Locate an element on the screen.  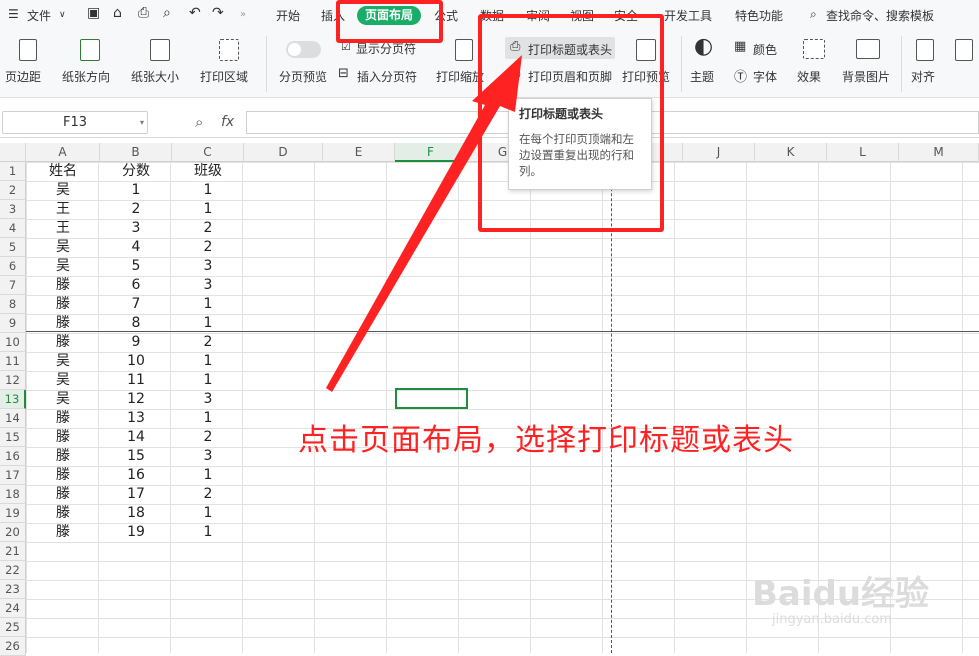
annotation-text: 点击页面布局，选择打印标题或表头 is located at coordinates (546, 440).